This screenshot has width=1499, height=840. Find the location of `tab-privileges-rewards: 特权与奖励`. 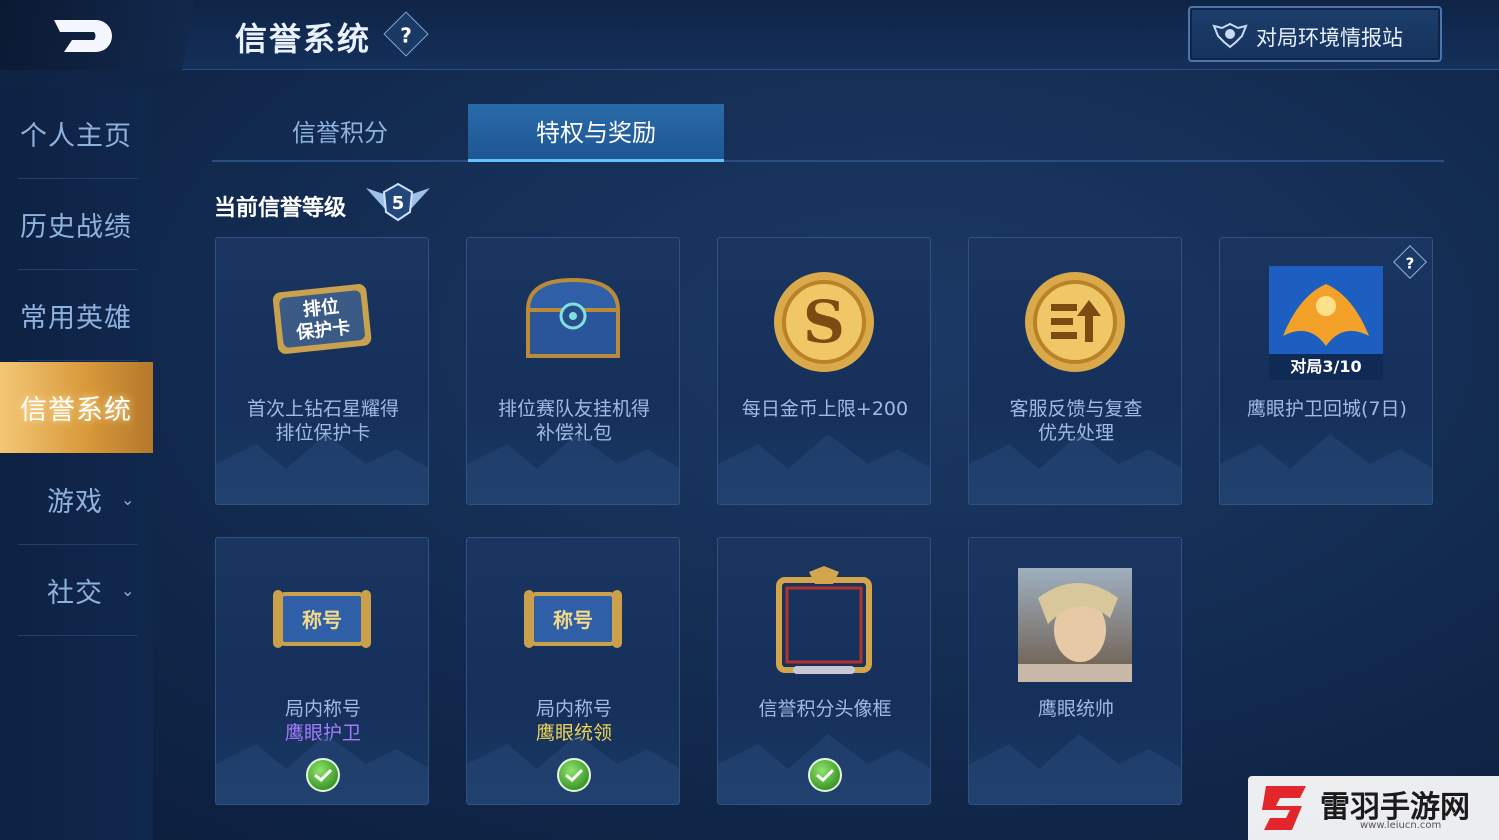

tab-privileges-rewards: 特权与奖励 is located at coordinates (596, 133).